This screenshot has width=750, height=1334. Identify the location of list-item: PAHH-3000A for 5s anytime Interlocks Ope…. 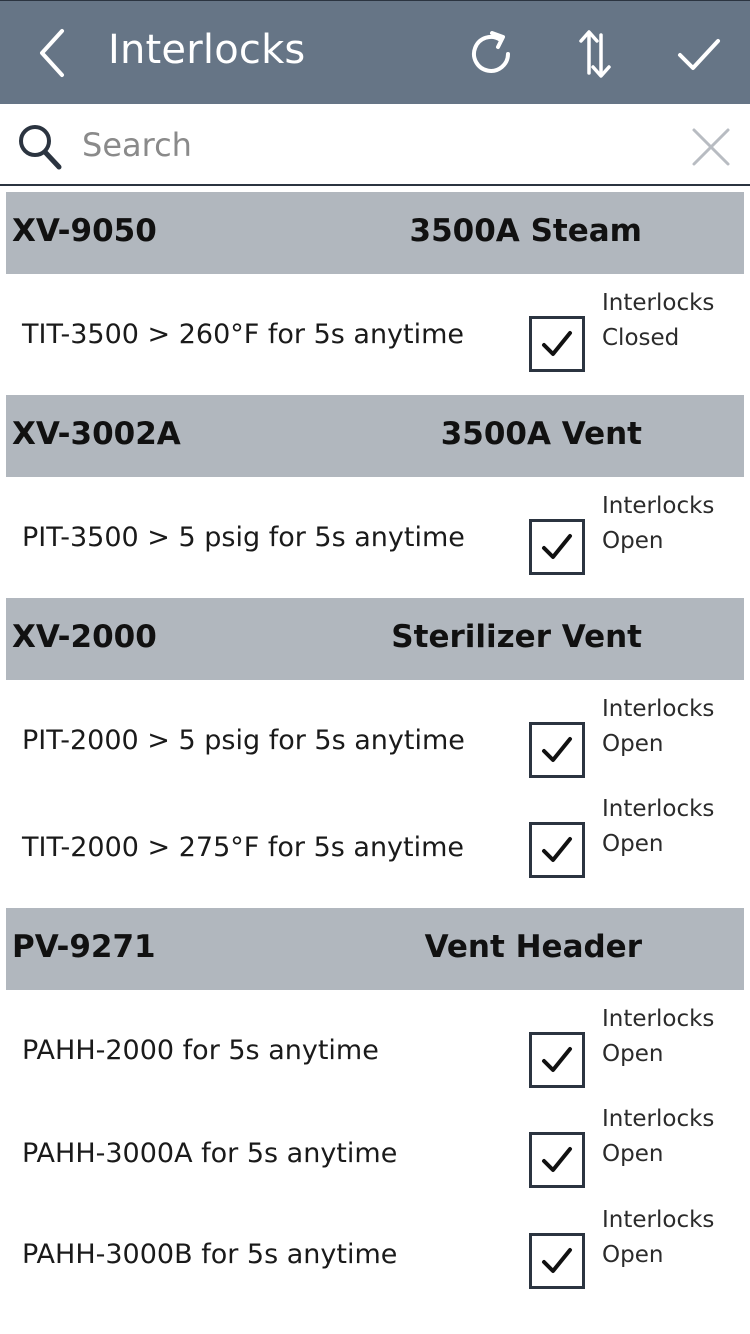
(375, 1158).